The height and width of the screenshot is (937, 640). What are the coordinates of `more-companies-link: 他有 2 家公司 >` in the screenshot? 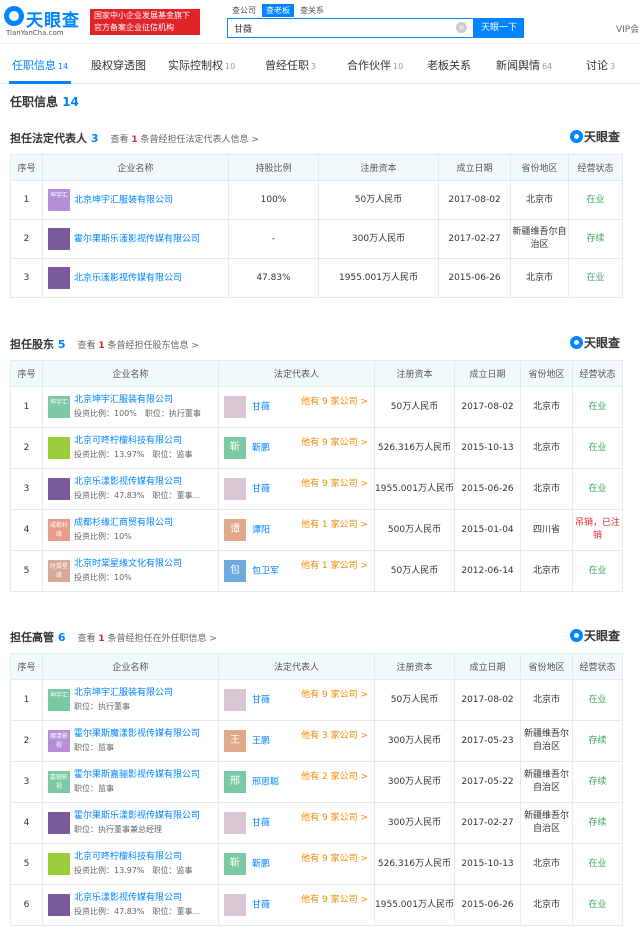 It's located at (334, 777).